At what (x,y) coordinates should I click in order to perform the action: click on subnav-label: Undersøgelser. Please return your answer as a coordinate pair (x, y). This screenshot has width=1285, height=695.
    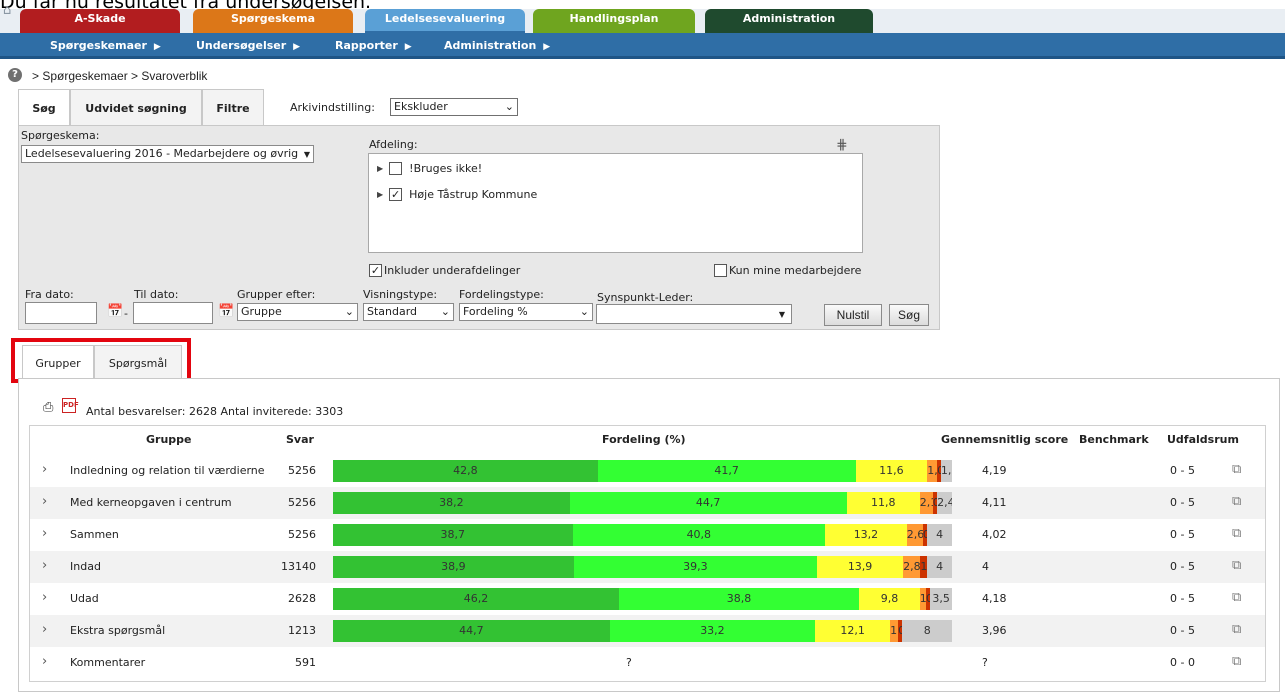
    Looking at the image, I should click on (241, 45).